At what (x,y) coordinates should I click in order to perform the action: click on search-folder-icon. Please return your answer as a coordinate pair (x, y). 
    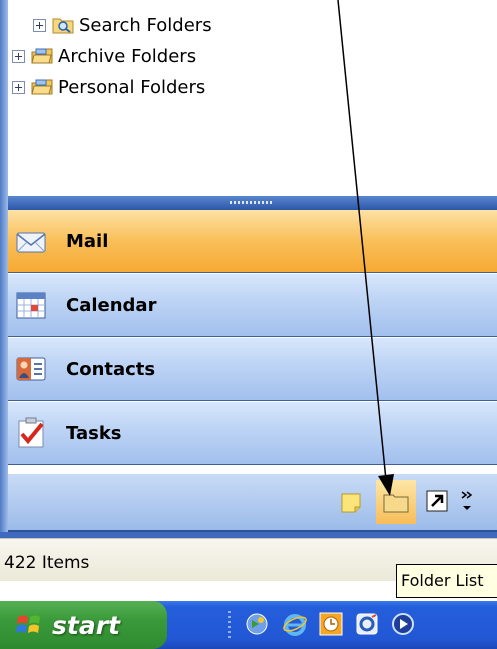
    Looking at the image, I should click on (63, 25).